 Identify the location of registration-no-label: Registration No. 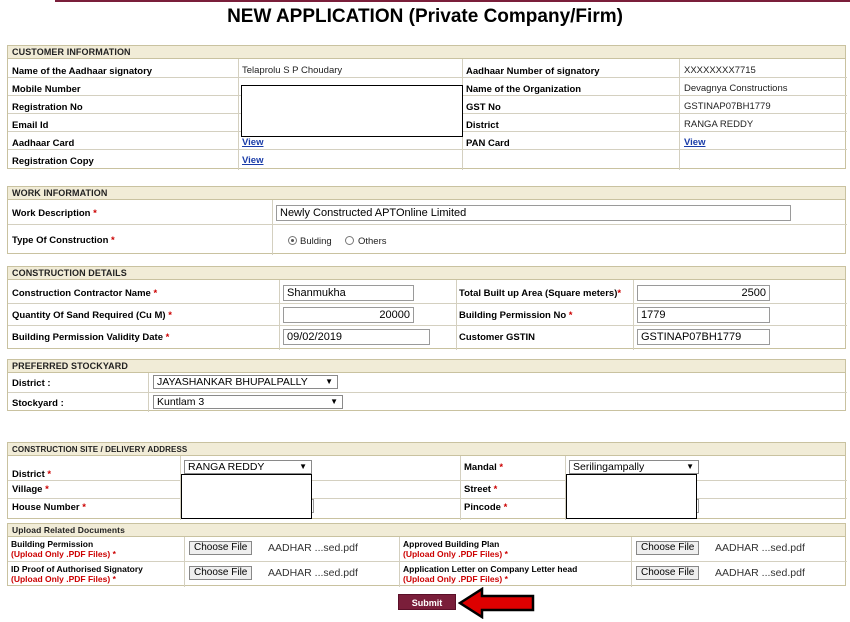
(47, 107).